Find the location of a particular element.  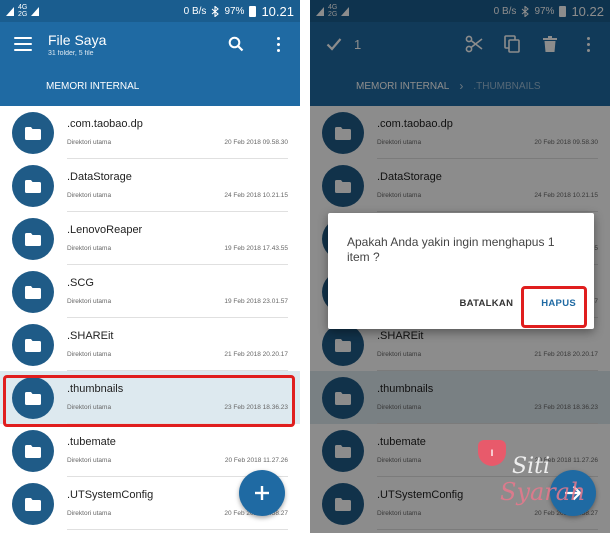

list-item: .SCG Direktori utama 19 Feb 2018 23.01.57 is located at coordinates (150, 291).